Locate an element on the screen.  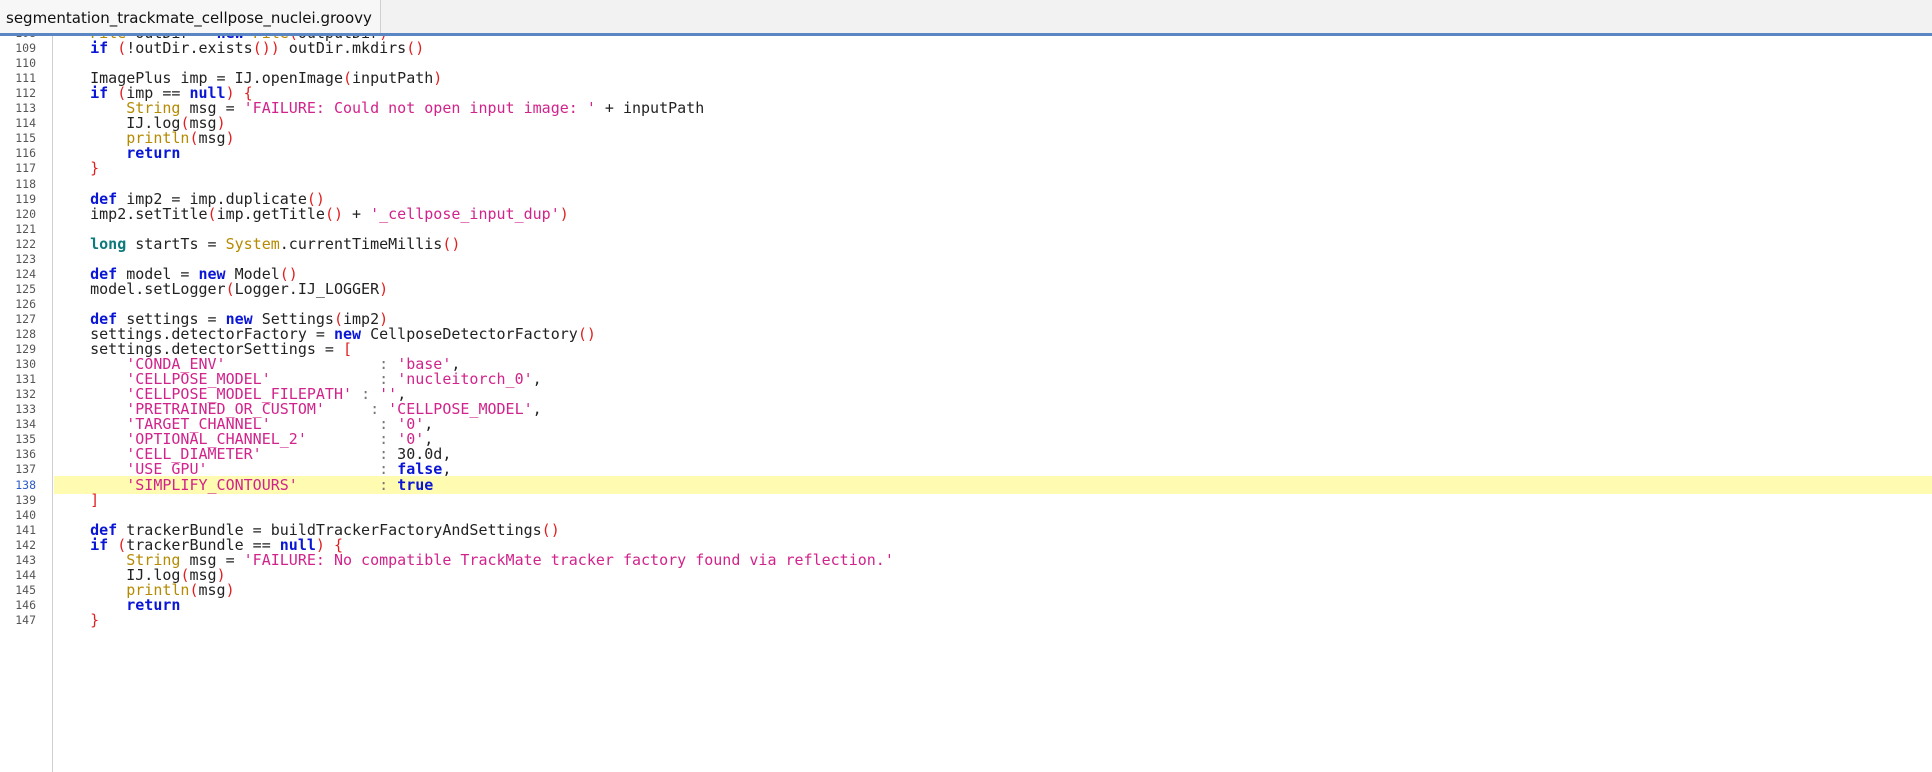
line-number: 147 is located at coordinates (25, 619).